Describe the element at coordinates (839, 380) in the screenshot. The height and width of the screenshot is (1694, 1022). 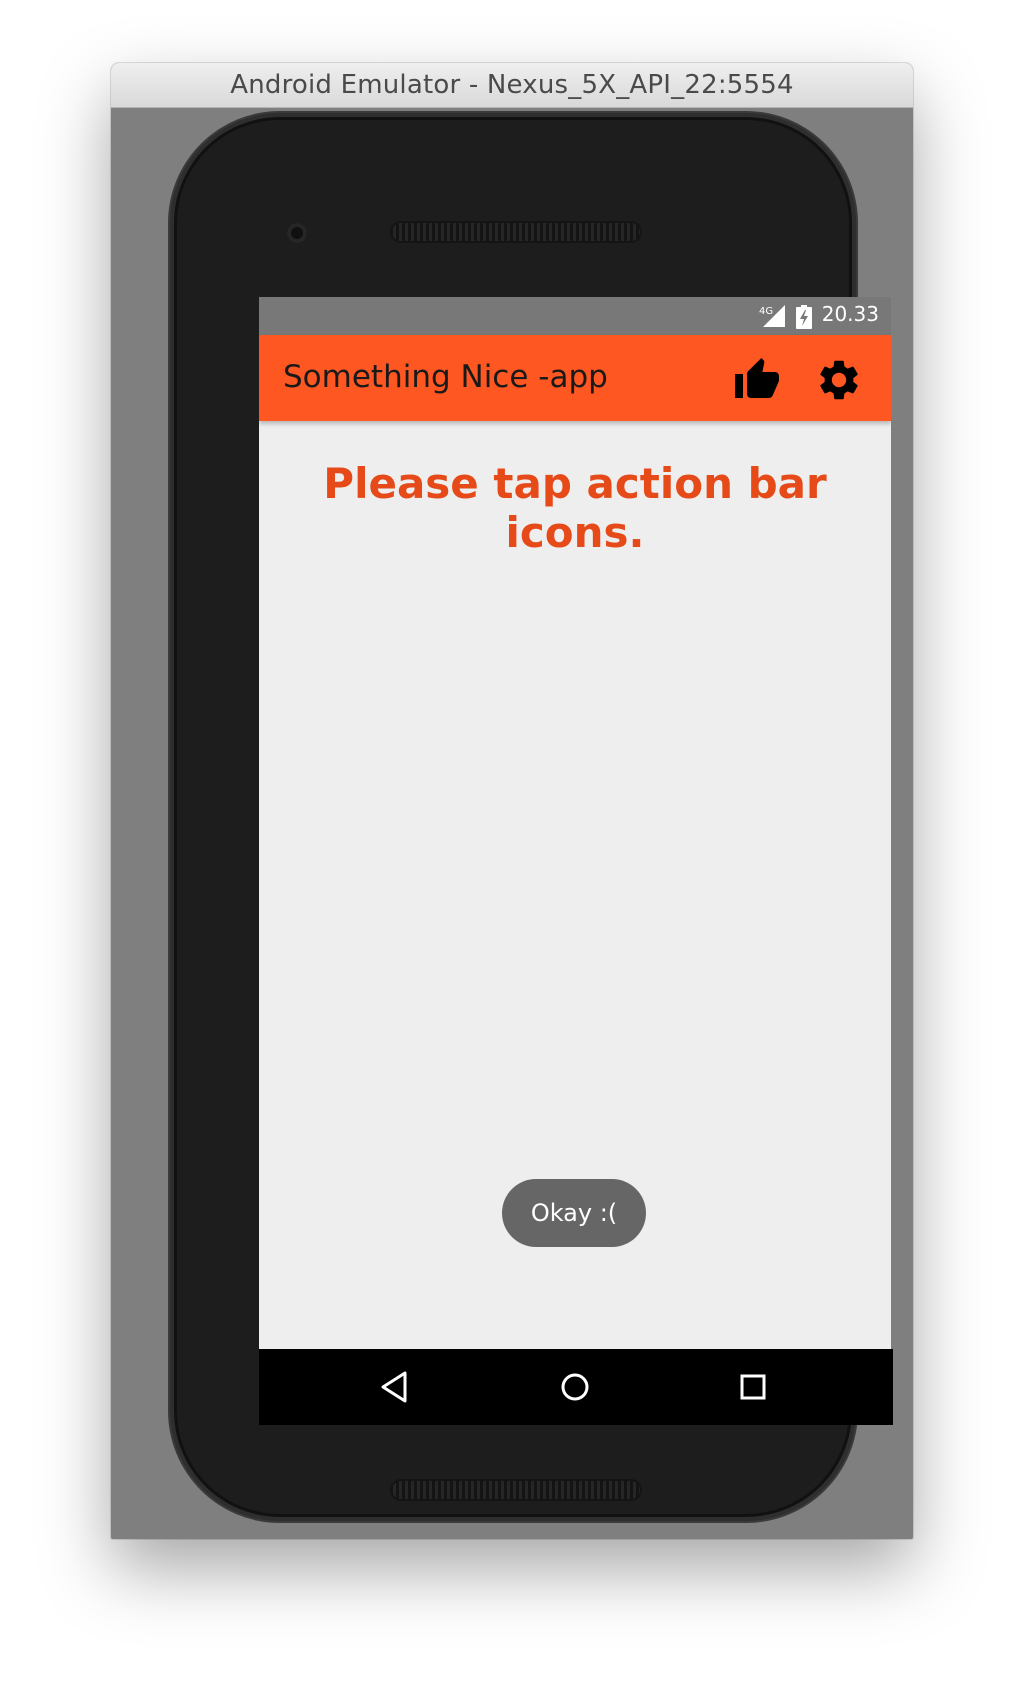
I see `gear-icon` at that location.